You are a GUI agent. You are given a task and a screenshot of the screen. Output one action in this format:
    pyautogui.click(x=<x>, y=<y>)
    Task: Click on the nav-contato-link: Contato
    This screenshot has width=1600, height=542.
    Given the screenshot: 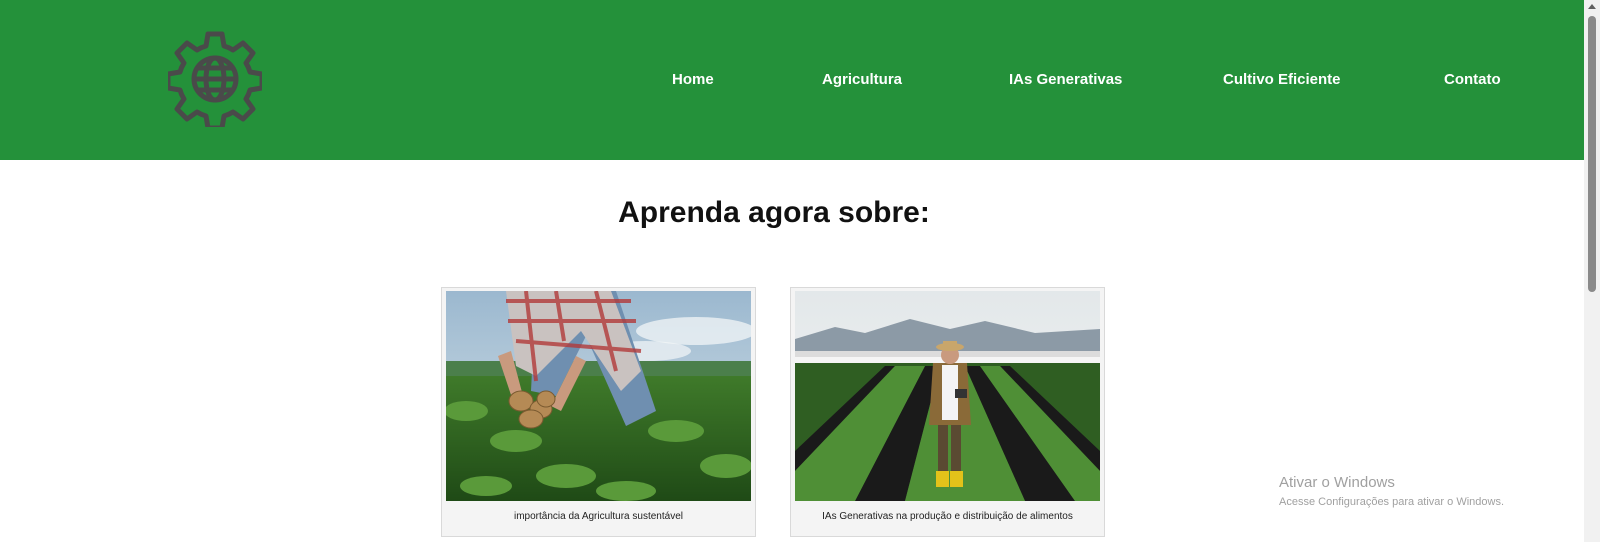 What is the action you would take?
    pyautogui.click(x=1472, y=80)
    